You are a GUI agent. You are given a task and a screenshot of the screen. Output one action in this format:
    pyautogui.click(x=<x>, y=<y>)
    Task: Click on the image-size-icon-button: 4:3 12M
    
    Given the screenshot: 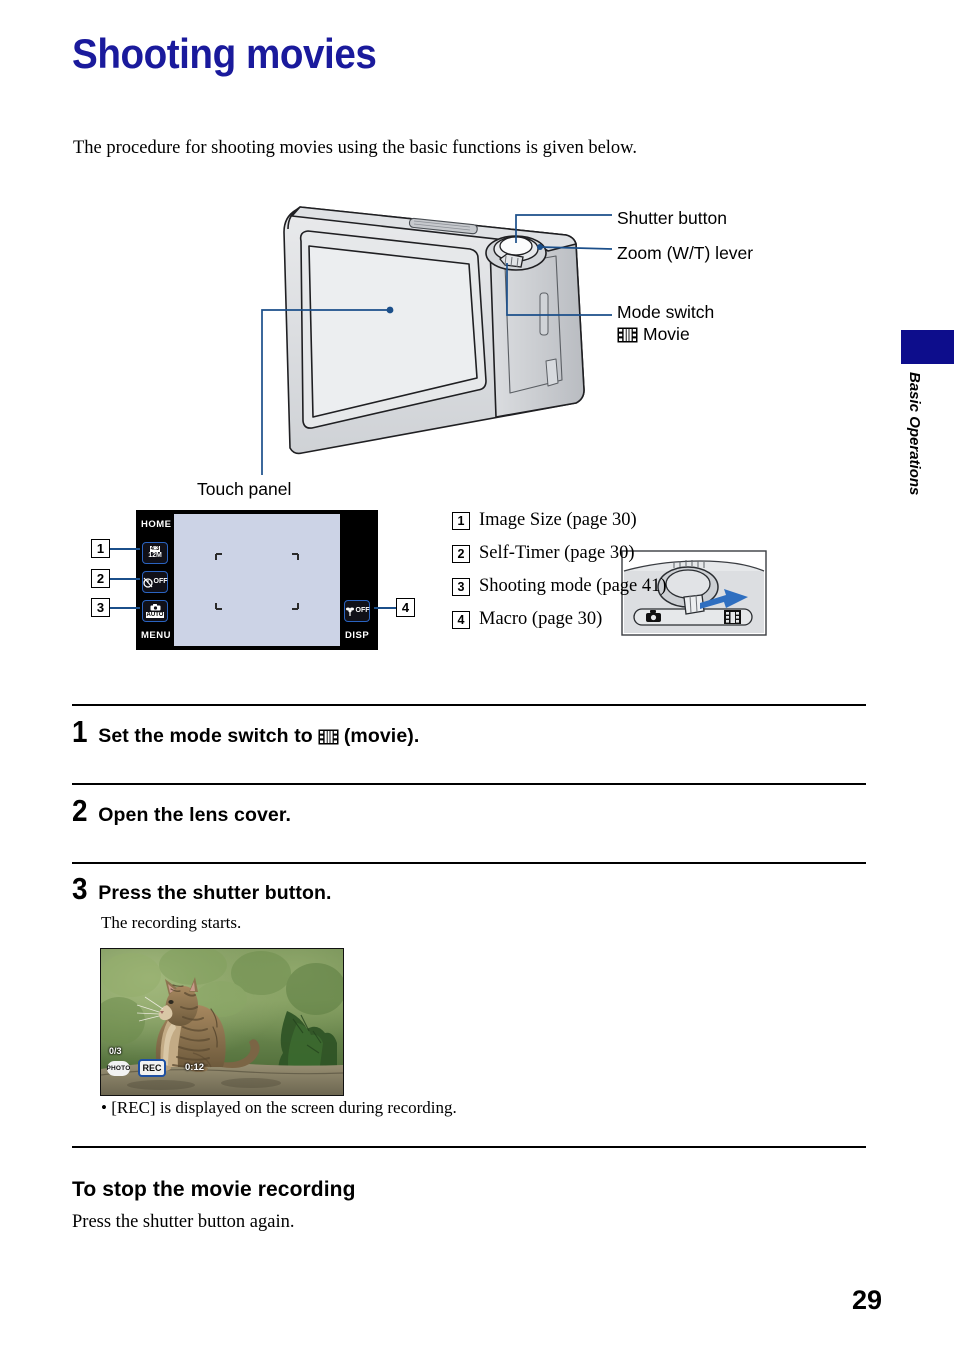 What is the action you would take?
    pyautogui.click(x=155, y=553)
    